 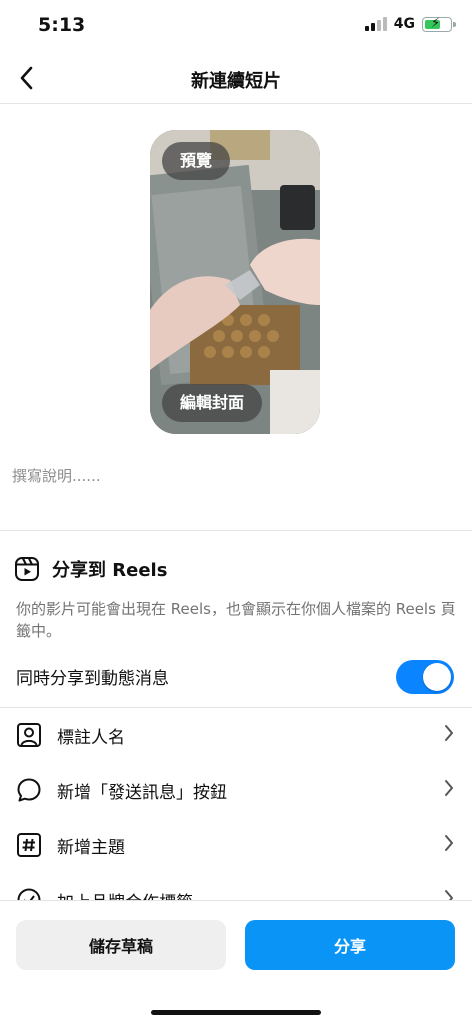 What do you see at coordinates (142, 793) in the screenshot?
I see `add-message-button-label: 新增「發送訊息」按鈕` at bounding box center [142, 793].